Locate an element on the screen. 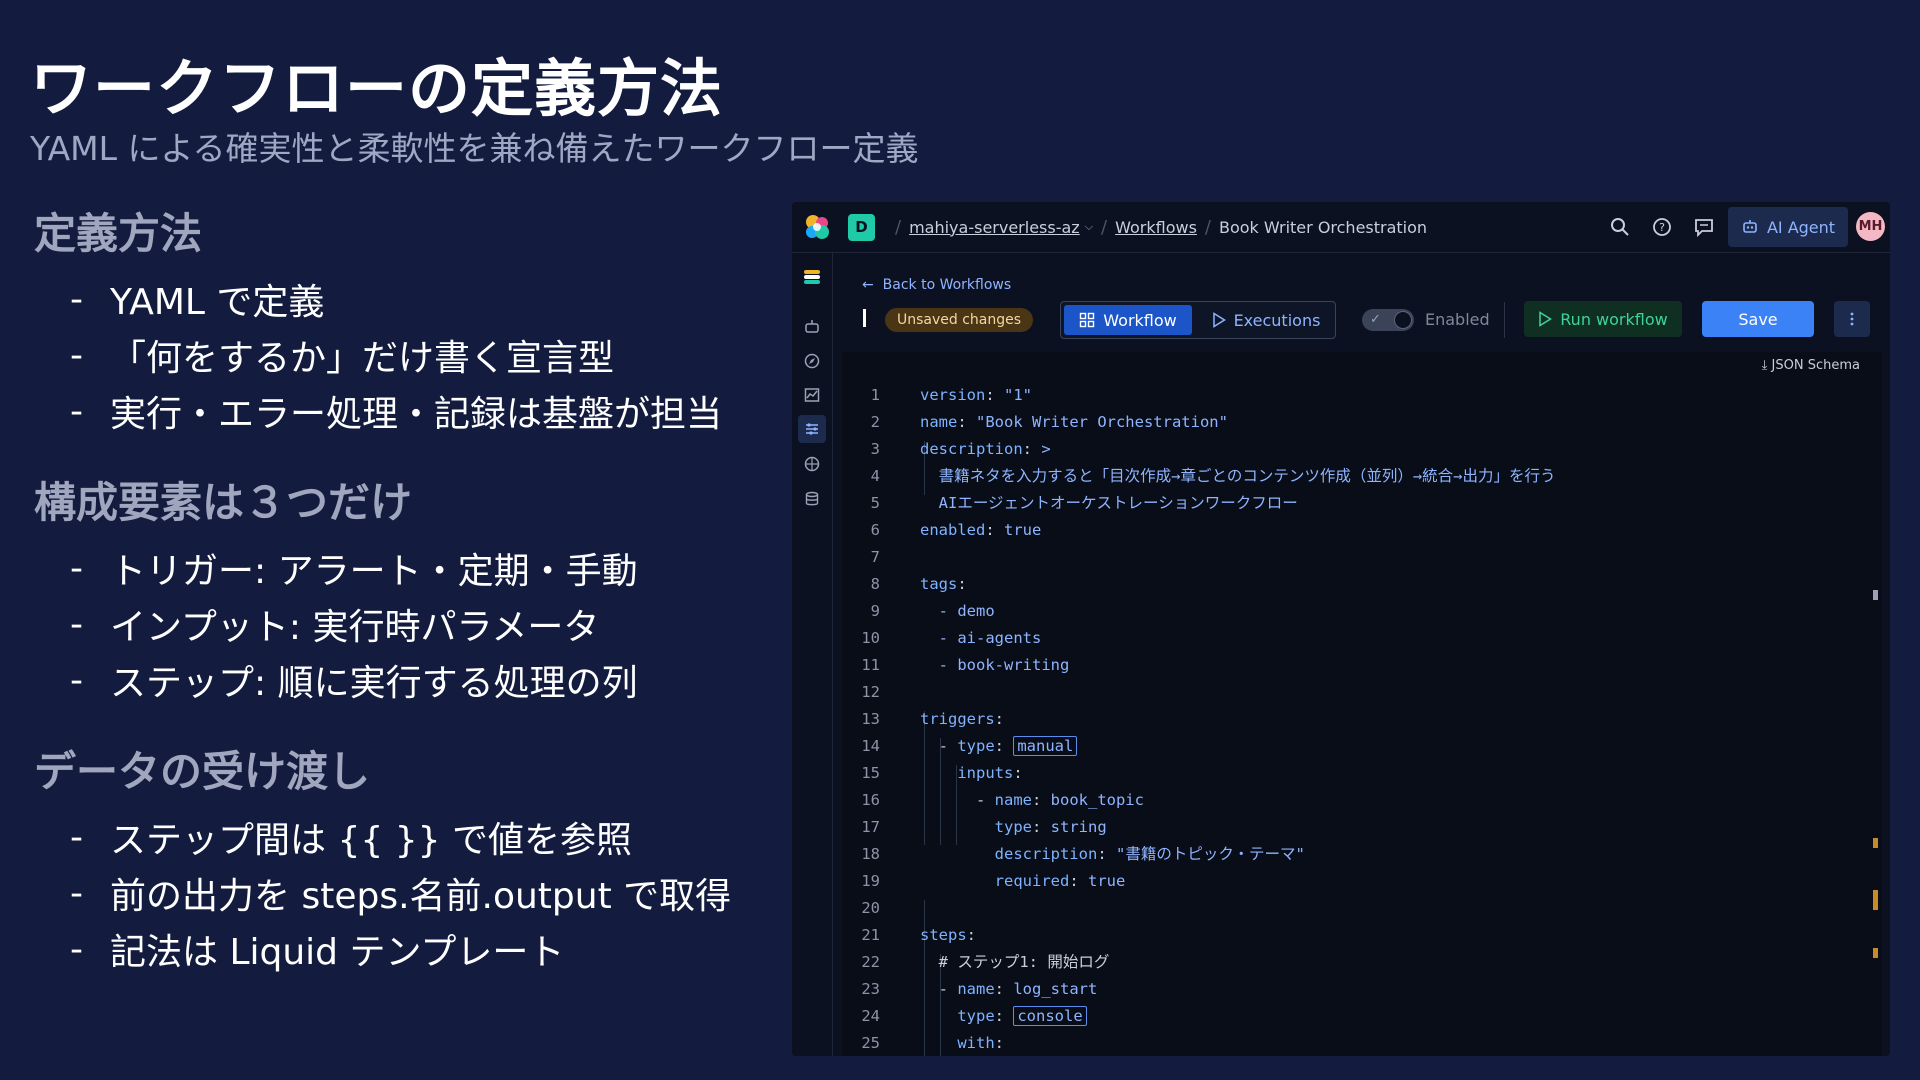  space-badge: D is located at coordinates (861, 227).